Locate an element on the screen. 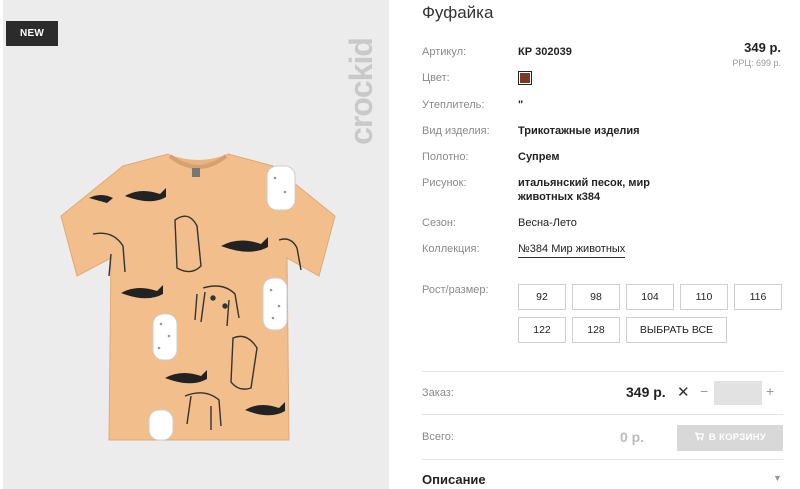 The image size is (800, 489). cart-icon is located at coordinates (699, 436).